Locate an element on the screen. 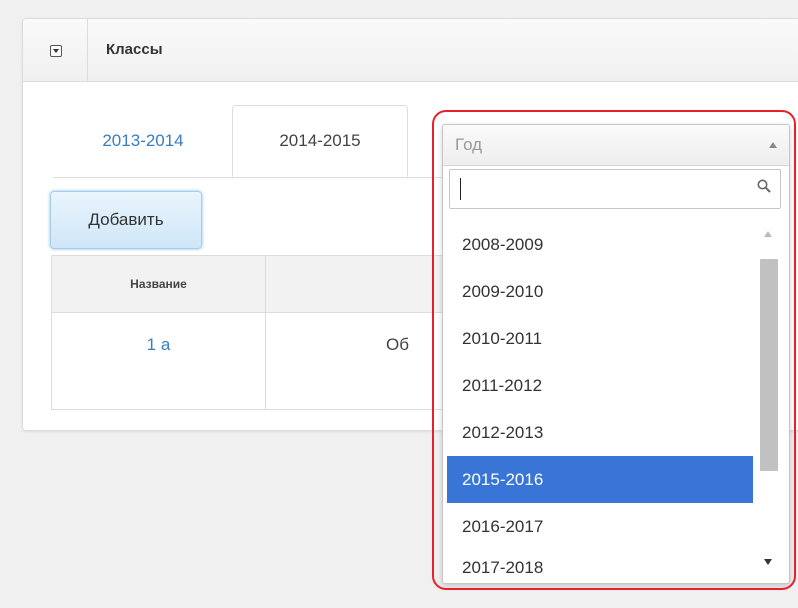  year-select: Год is located at coordinates (616, 145).